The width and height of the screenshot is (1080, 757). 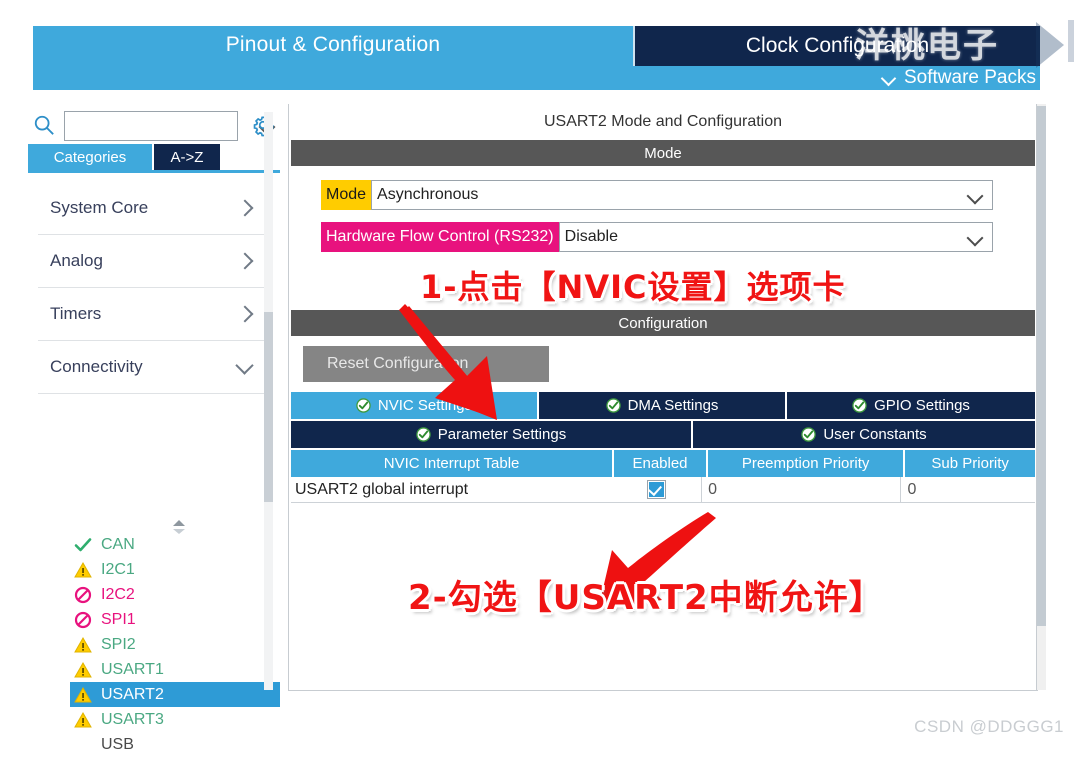 I want to click on software-packs-label: Software Packs, so click(x=970, y=77).